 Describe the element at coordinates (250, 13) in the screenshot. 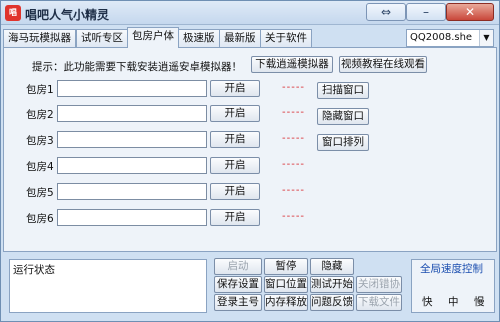

I see `title-bar: 唱 唱吧人气小精灵 ⇔ – ✕` at that location.